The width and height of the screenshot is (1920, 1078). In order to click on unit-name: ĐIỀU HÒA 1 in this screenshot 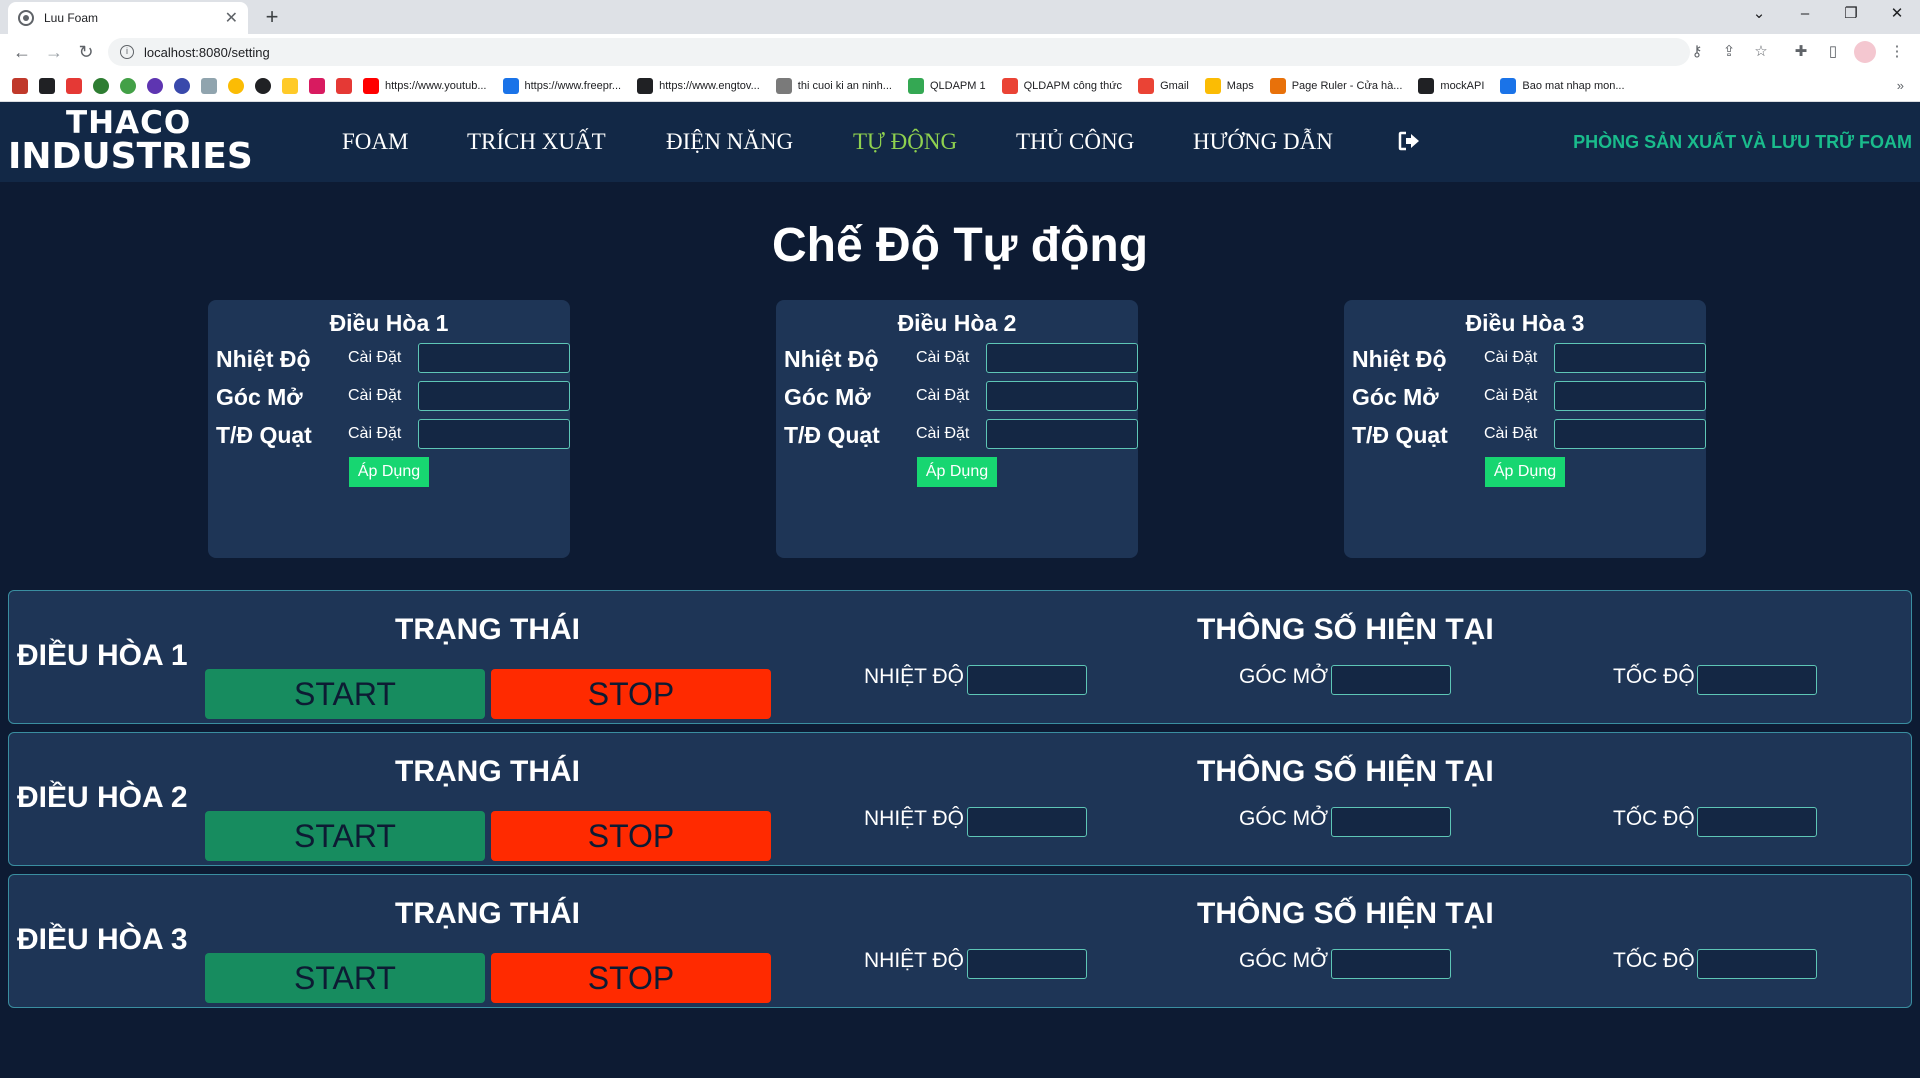, I will do `click(102, 655)`.